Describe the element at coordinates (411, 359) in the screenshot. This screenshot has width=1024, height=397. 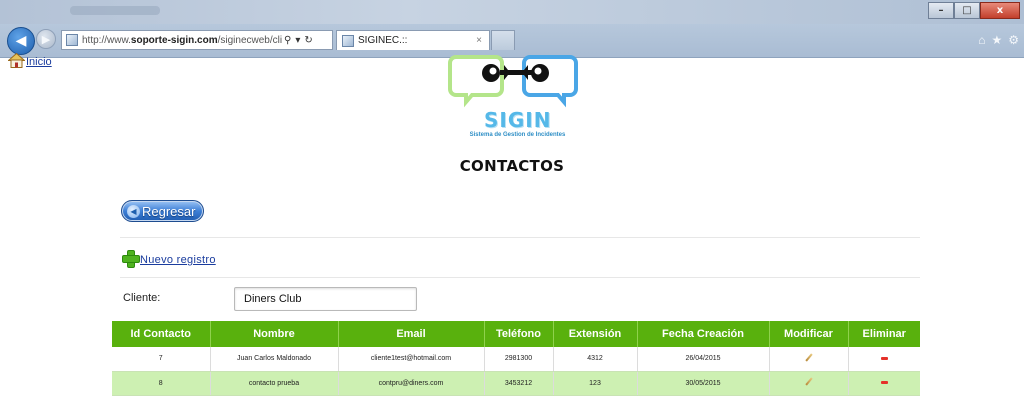
I see `cell-email: cliente1test@hotmail.com` at that location.